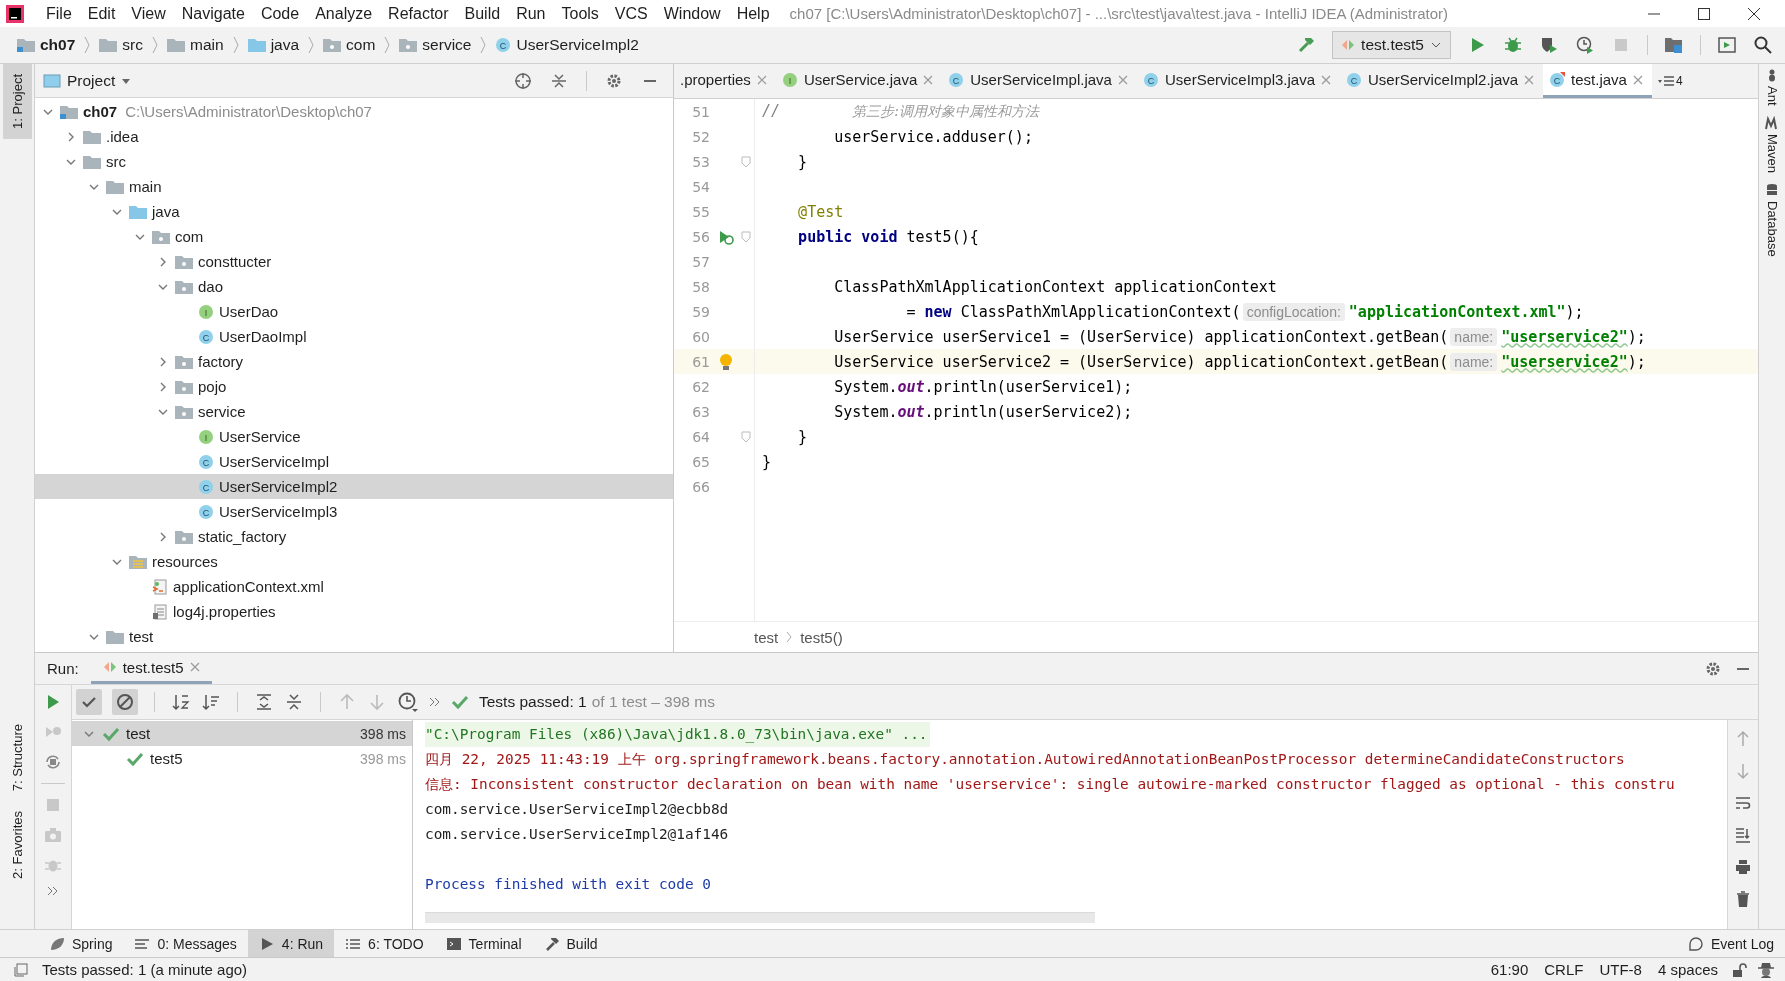 The height and width of the screenshot is (981, 1785). Describe the element at coordinates (354, 461) in the screenshot. I see `tree-item: C UserServiceImpl` at that location.